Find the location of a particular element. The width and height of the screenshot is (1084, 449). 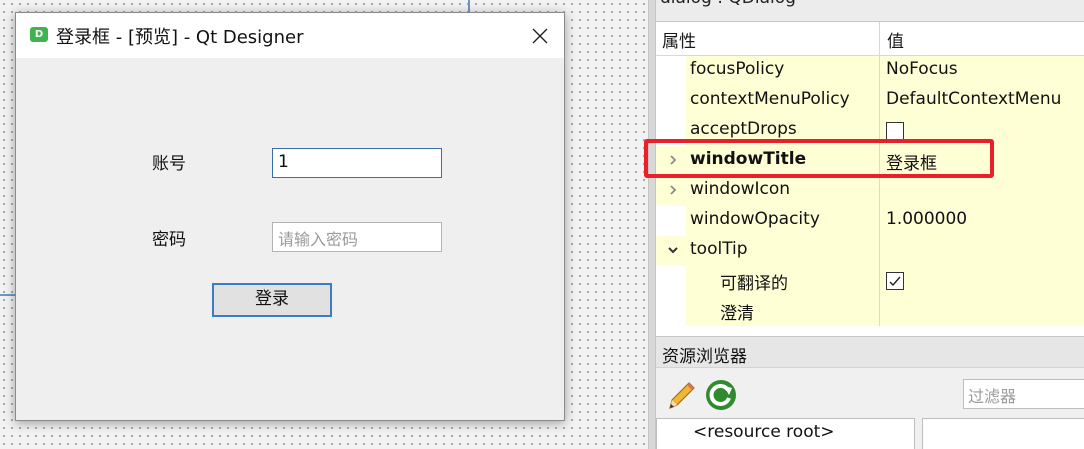

property-name: acceptDrops is located at coordinates (743, 129).